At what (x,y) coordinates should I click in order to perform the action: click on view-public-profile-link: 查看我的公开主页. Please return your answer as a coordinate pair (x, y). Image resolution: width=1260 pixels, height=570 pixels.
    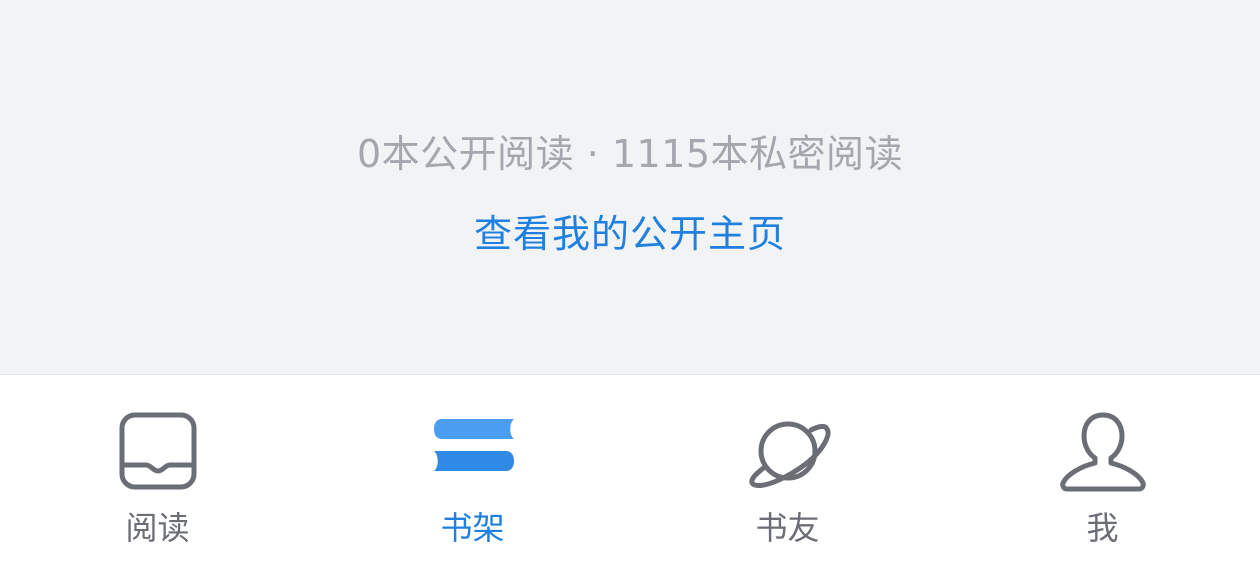
    Looking at the image, I should click on (630, 234).